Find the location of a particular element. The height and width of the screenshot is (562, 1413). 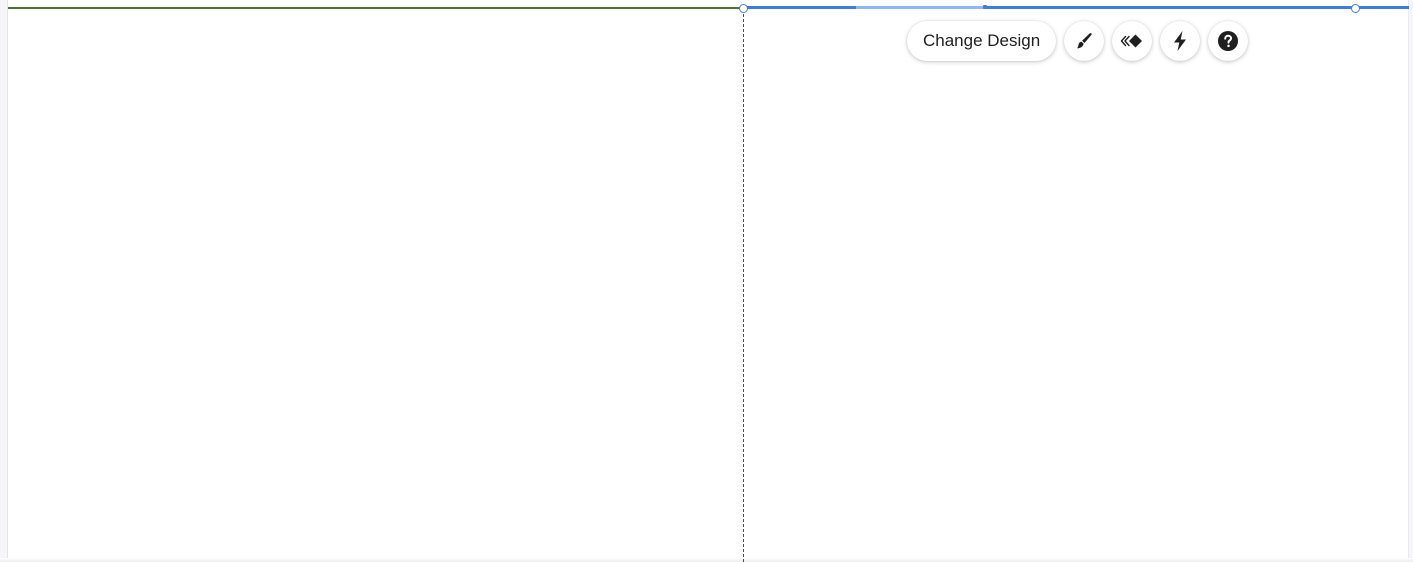

animation-button is located at coordinates (1132, 41).